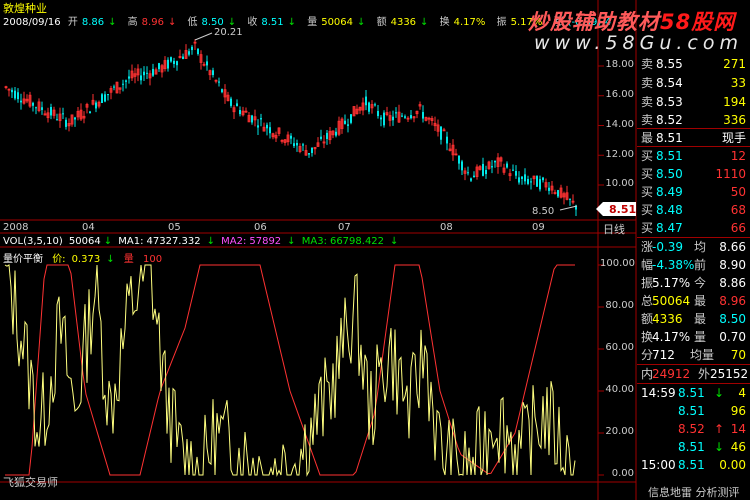 The height and width of the screenshot is (500, 750). I want to click on site-watermark: www.58Gu.com, so click(639, 43).